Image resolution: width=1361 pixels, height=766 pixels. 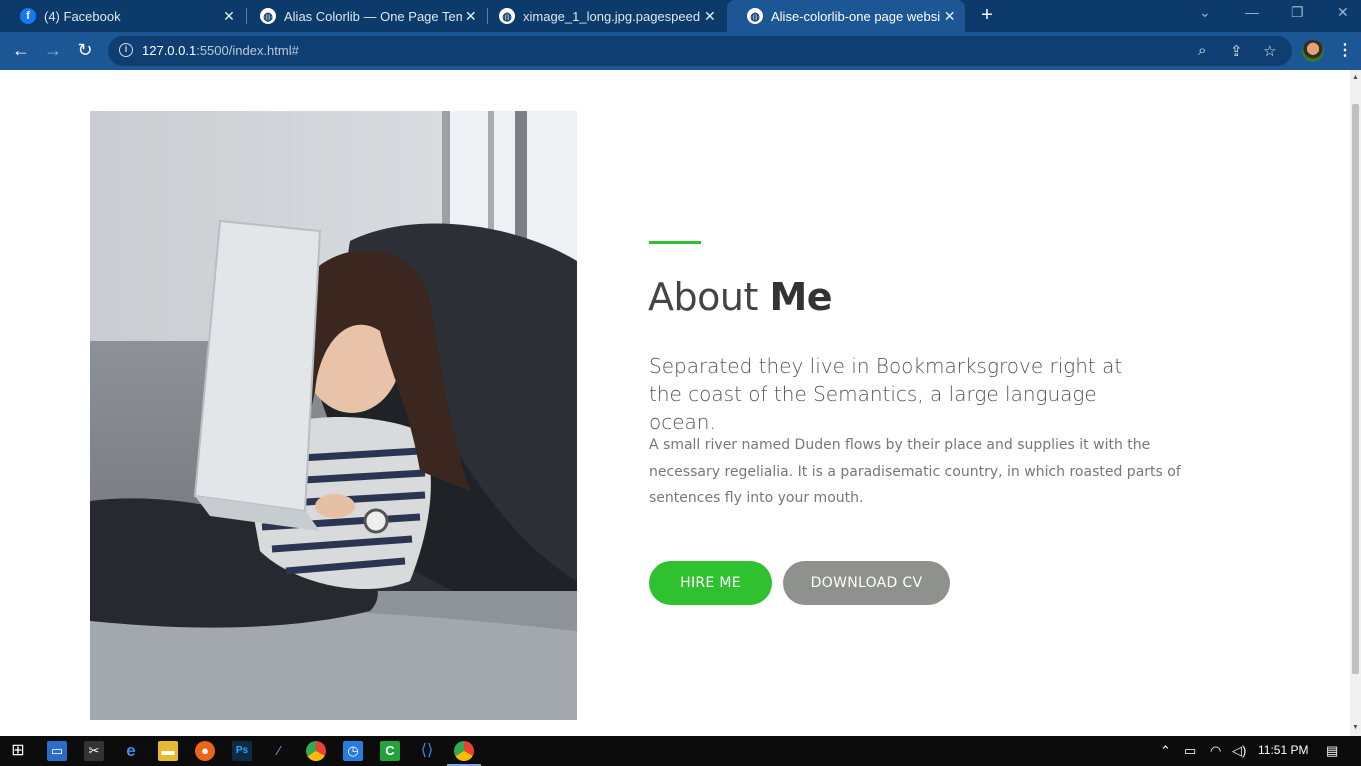 What do you see at coordinates (131, 751) in the screenshot?
I see `edge-icon: e` at bounding box center [131, 751].